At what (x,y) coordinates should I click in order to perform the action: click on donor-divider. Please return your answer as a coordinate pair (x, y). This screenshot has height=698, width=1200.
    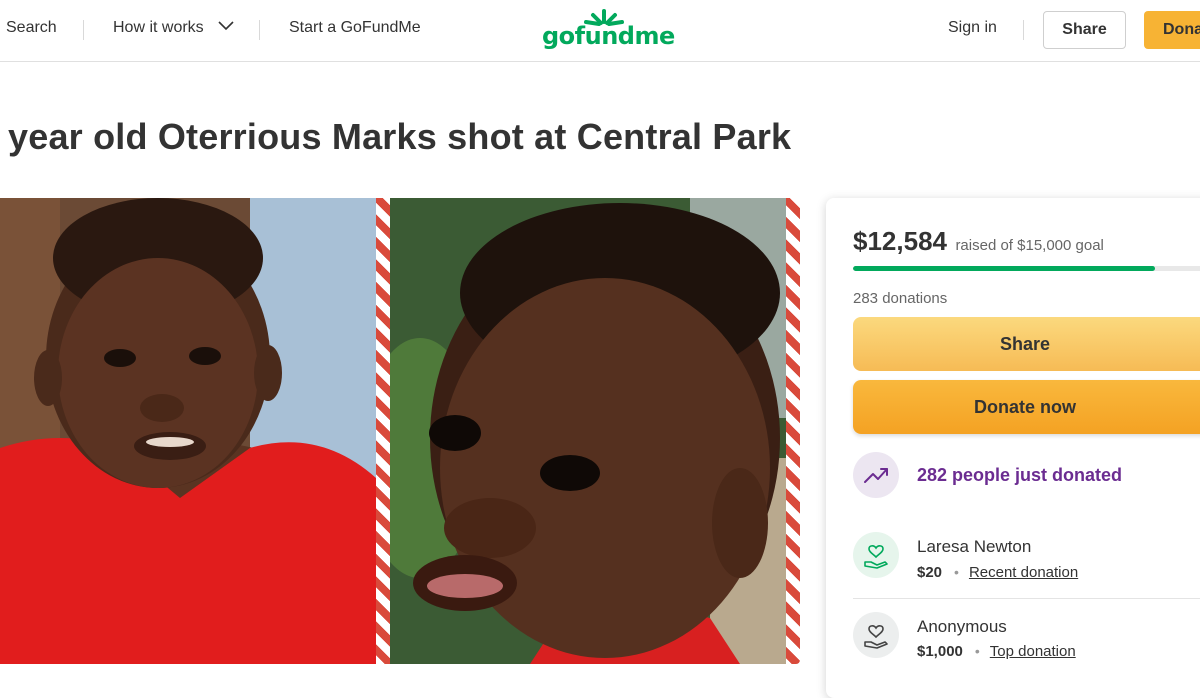
    Looking at the image, I should click on (1026, 598).